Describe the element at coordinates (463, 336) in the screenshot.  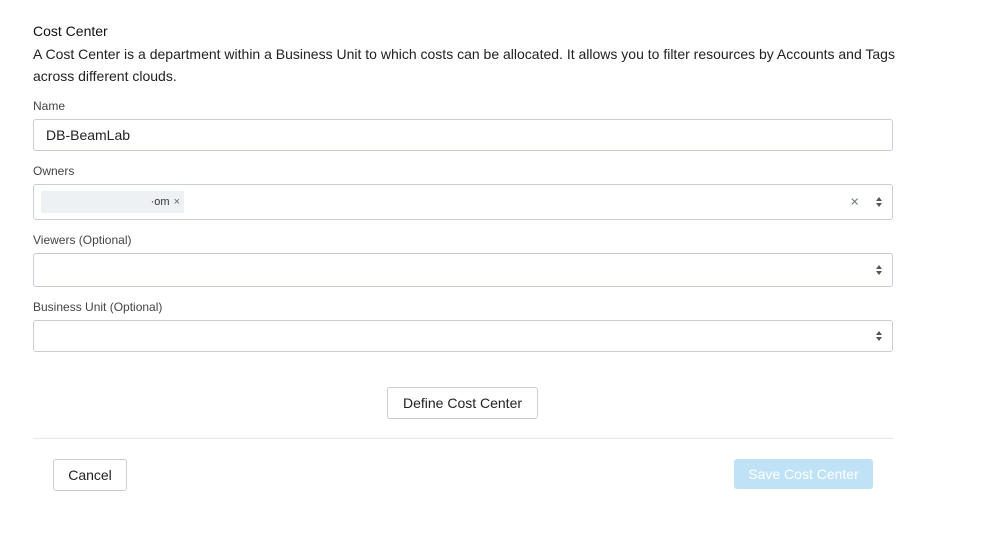
I see `business-unit-select` at that location.